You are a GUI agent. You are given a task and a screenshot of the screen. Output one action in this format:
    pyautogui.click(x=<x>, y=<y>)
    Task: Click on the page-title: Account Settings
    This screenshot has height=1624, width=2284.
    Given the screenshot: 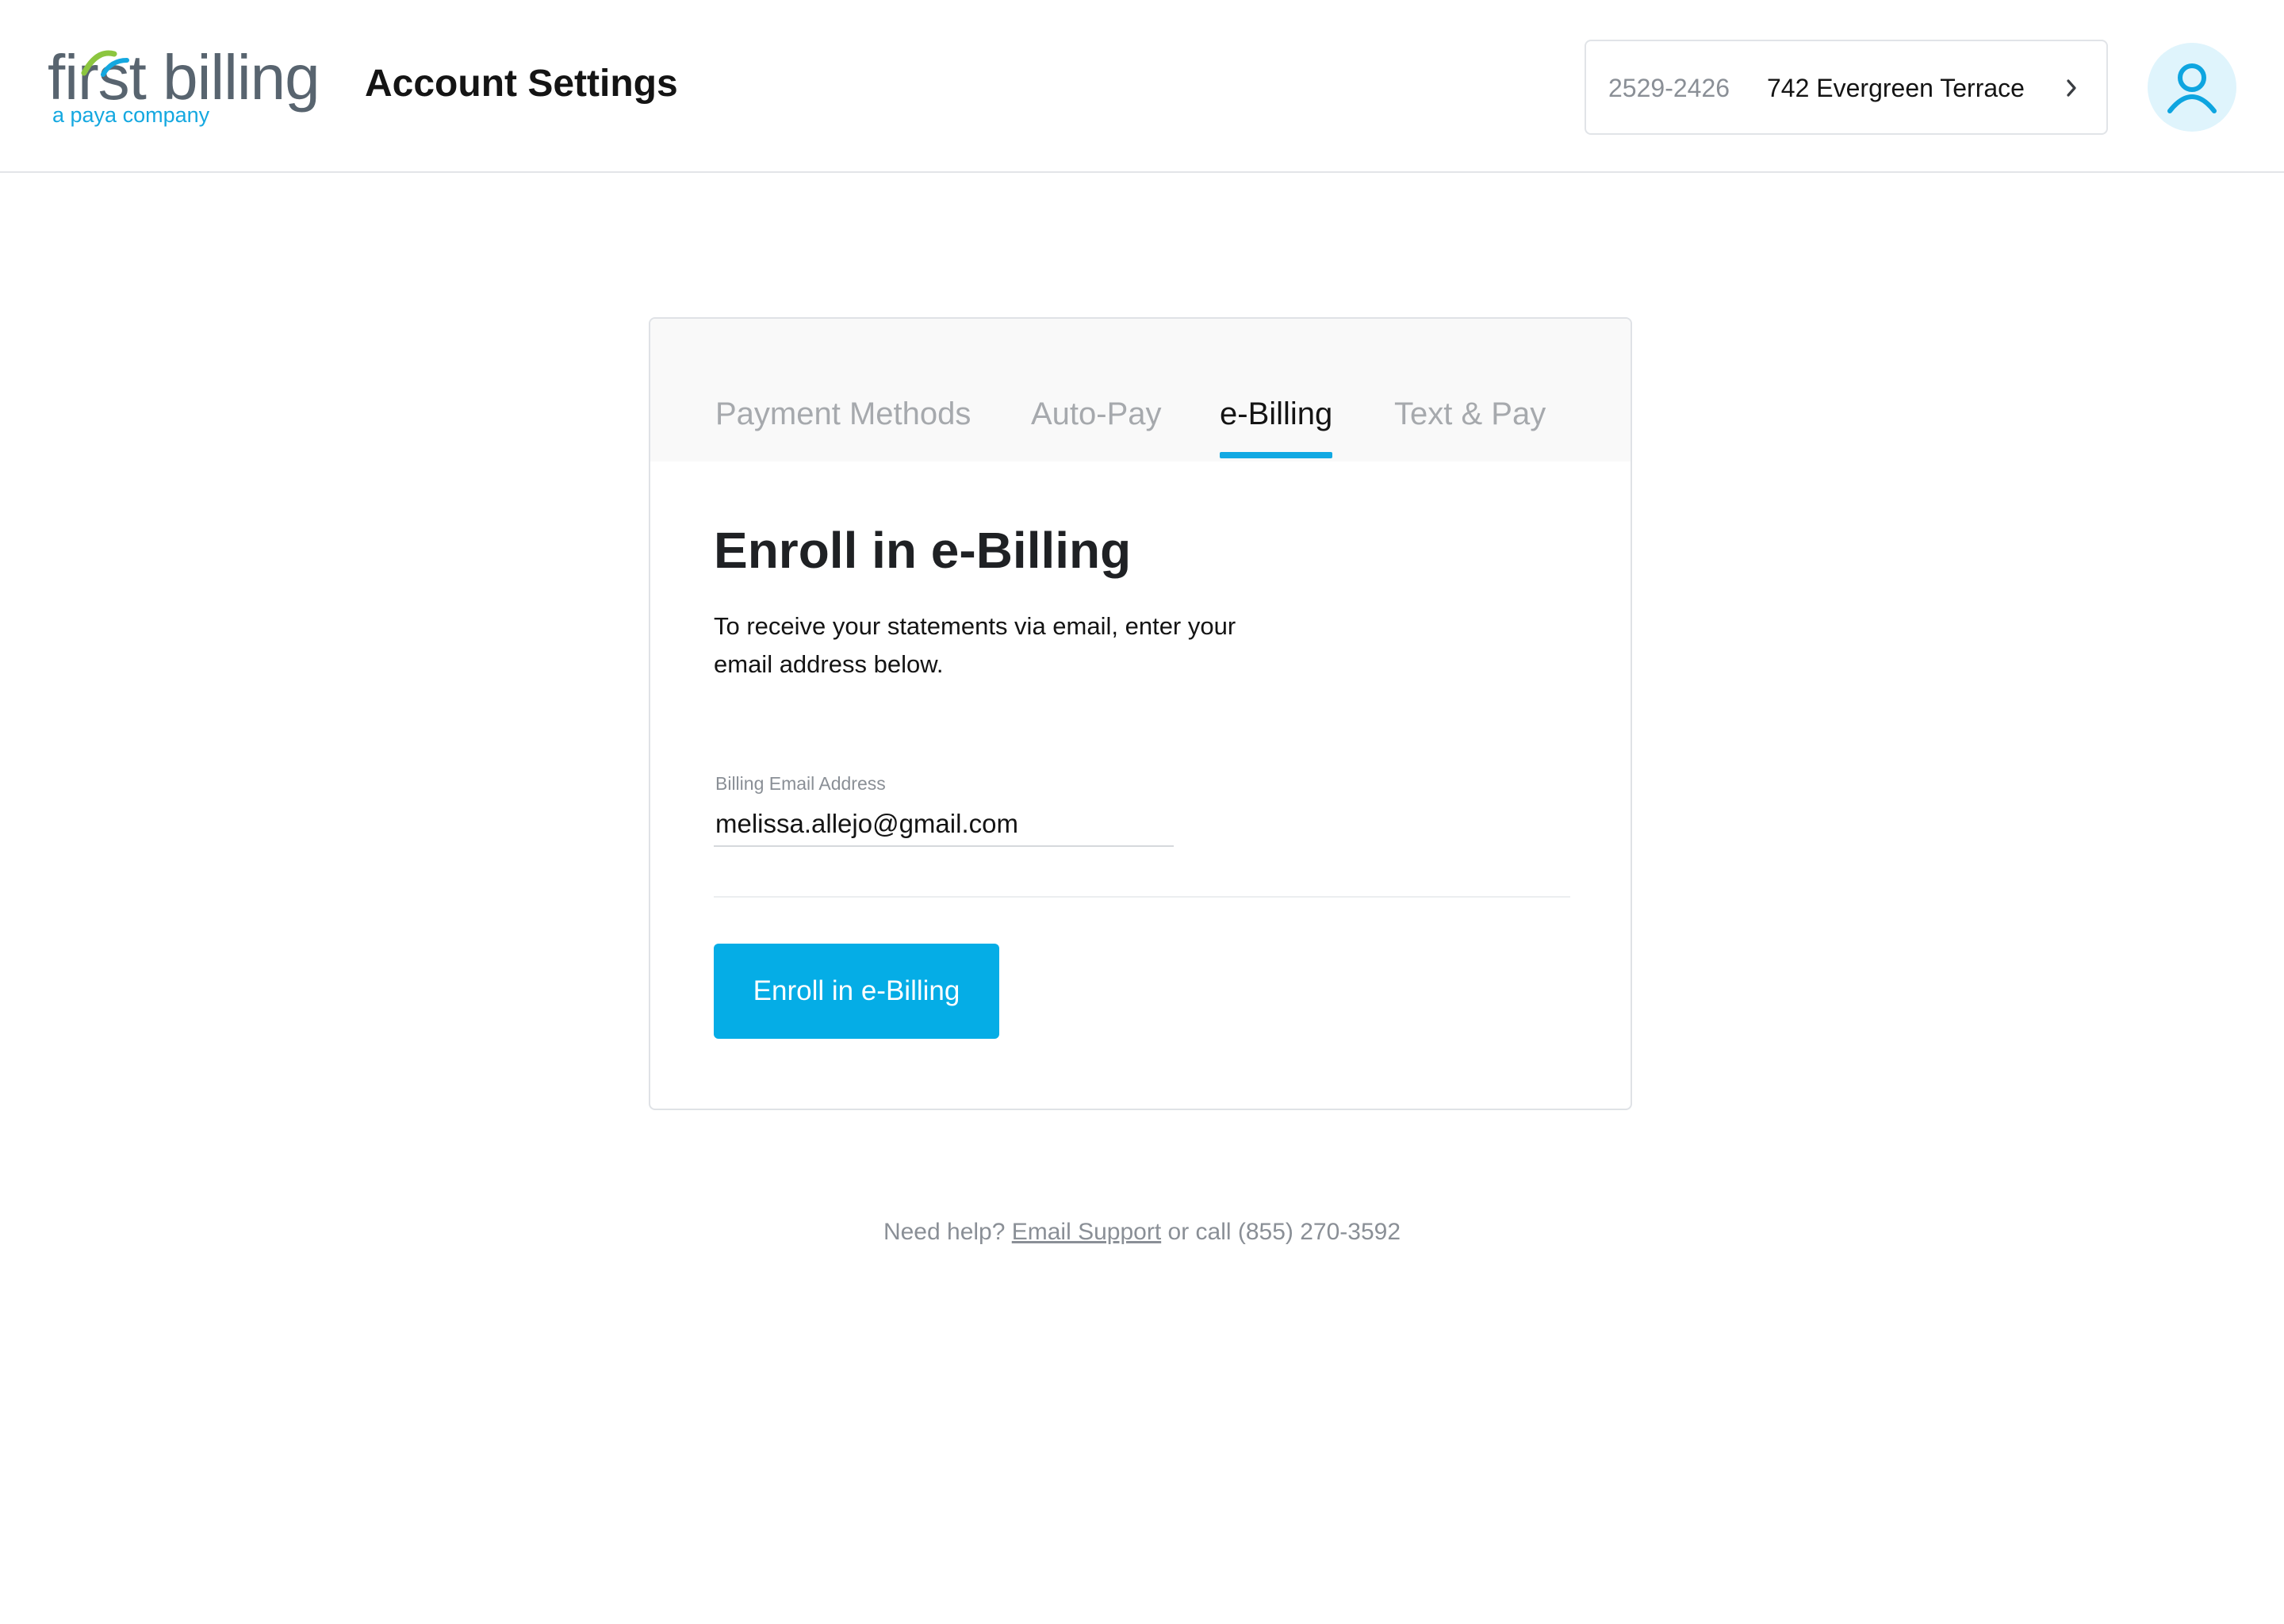 What is the action you would take?
    pyautogui.click(x=521, y=84)
    